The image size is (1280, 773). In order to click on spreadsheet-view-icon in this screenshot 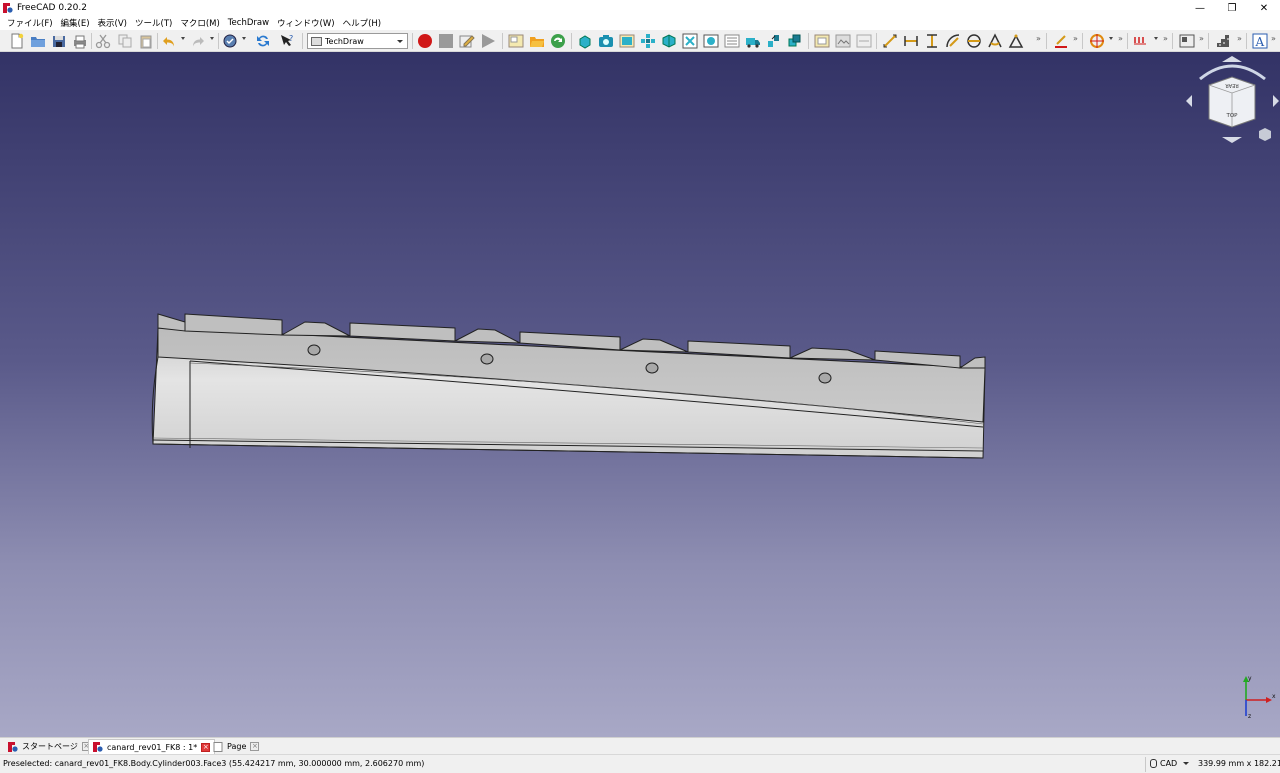, I will do `click(774, 41)`.